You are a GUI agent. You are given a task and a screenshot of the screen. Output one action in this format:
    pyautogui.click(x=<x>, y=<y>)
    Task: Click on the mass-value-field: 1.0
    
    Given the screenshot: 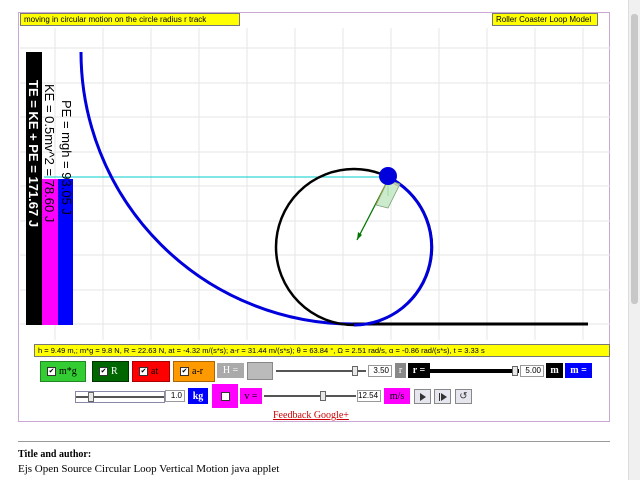 What is the action you would take?
    pyautogui.click(x=175, y=396)
    